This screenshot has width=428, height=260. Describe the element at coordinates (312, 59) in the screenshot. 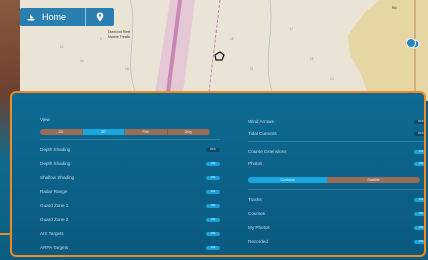

I see `svg-text: 15` at that location.